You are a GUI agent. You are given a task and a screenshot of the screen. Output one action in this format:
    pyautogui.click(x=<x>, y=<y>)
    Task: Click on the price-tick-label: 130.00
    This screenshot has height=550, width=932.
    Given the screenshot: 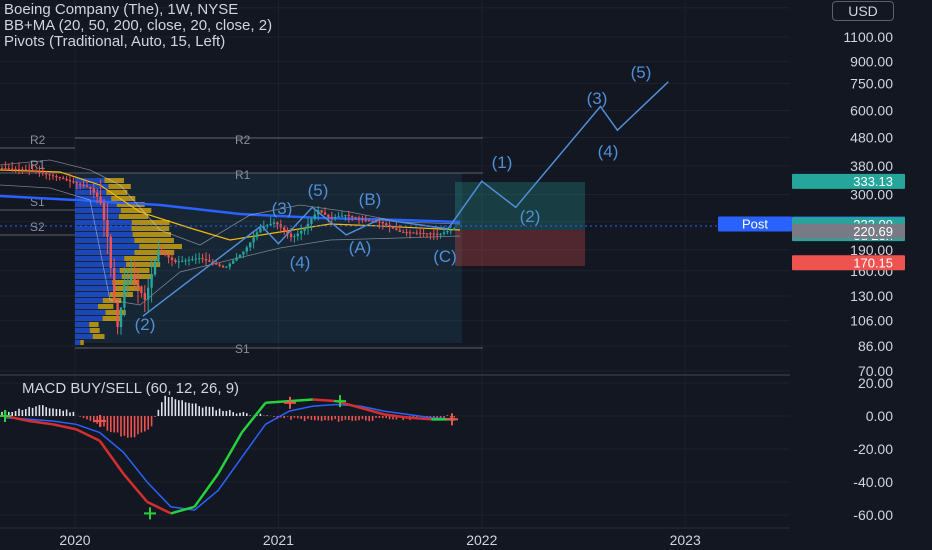 What is the action you would take?
    pyautogui.click(x=871, y=296)
    